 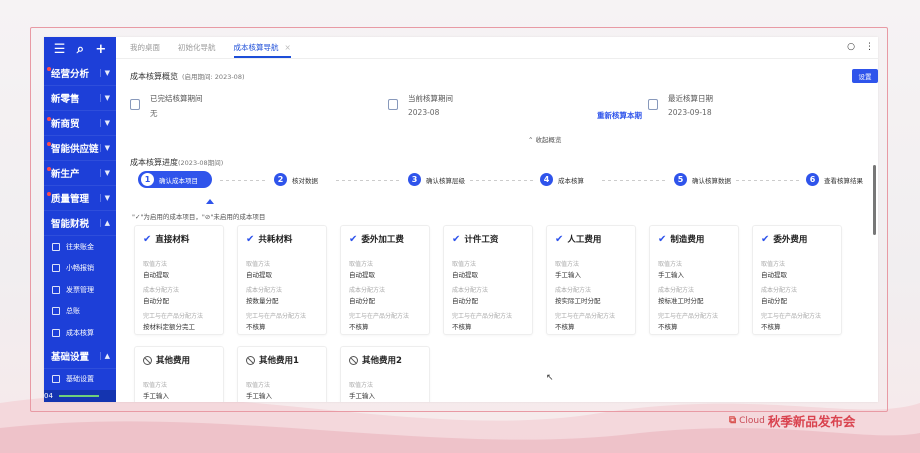 What do you see at coordinates (282, 374) in the screenshot?
I see `cost-item-card: 其他费用1 取值方法 手工输入` at bounding box center [282, 374].